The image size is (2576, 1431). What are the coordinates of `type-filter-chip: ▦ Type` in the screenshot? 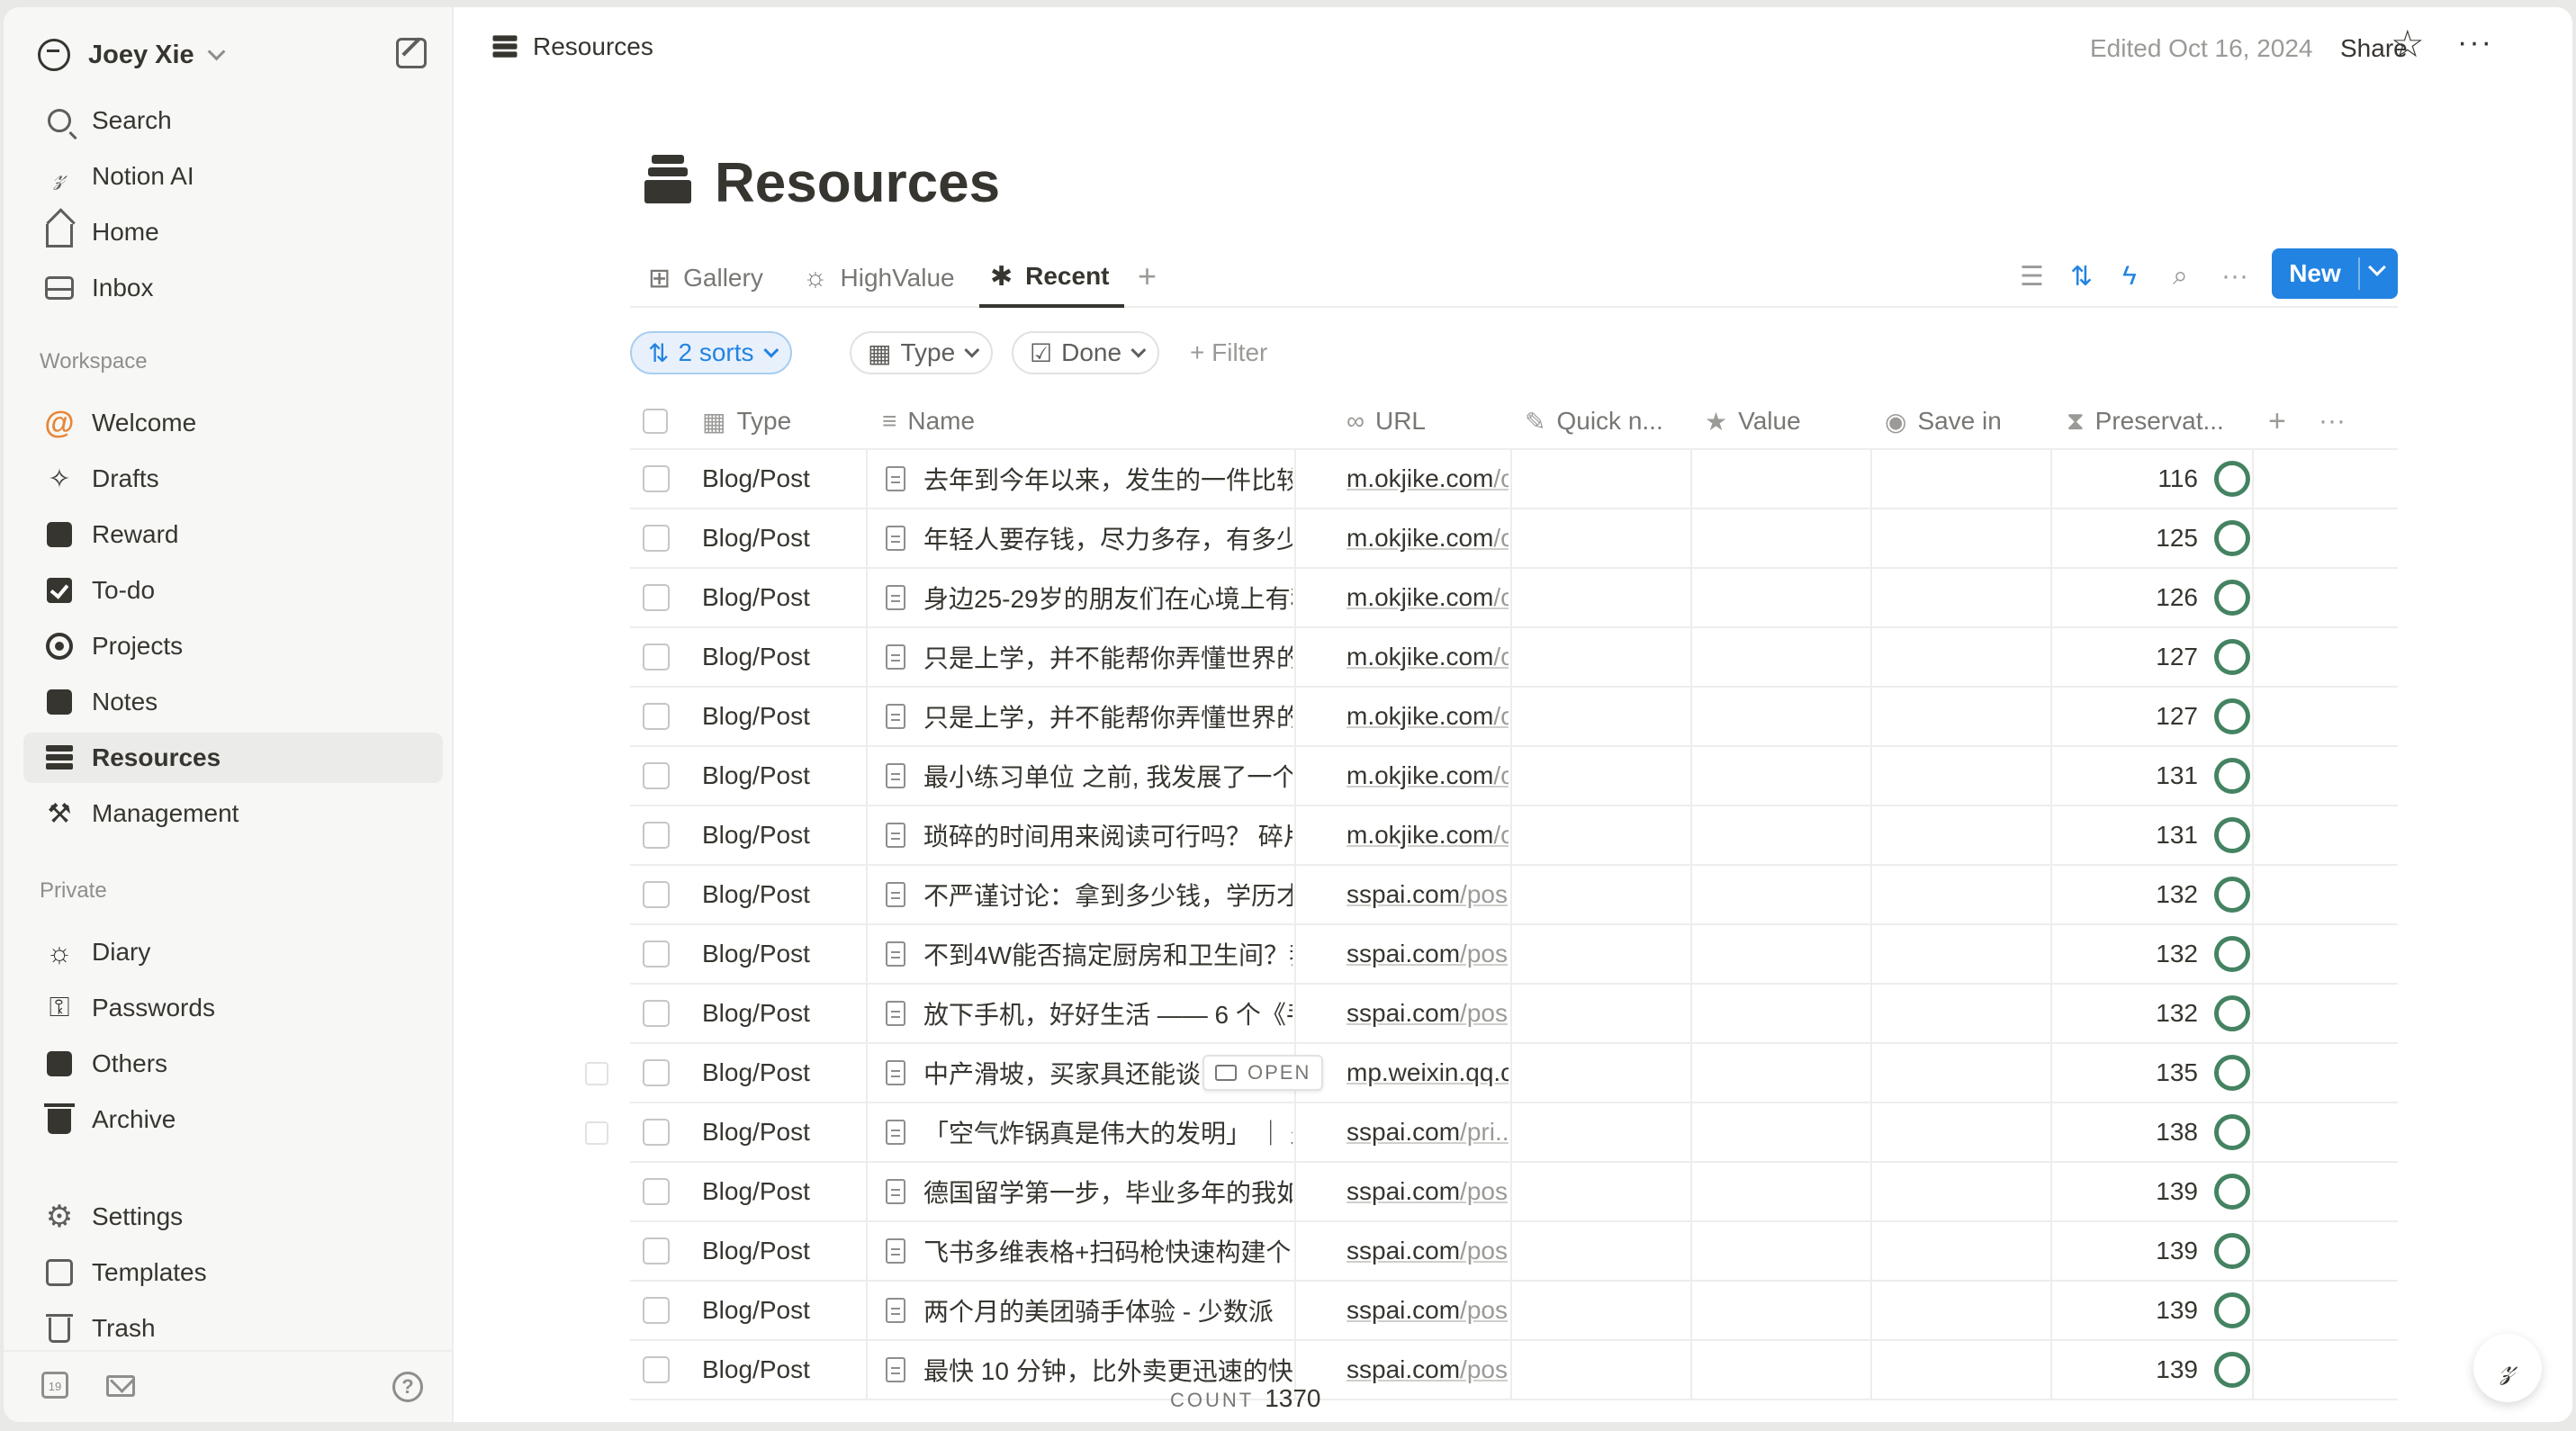 It's located at (922, 352).